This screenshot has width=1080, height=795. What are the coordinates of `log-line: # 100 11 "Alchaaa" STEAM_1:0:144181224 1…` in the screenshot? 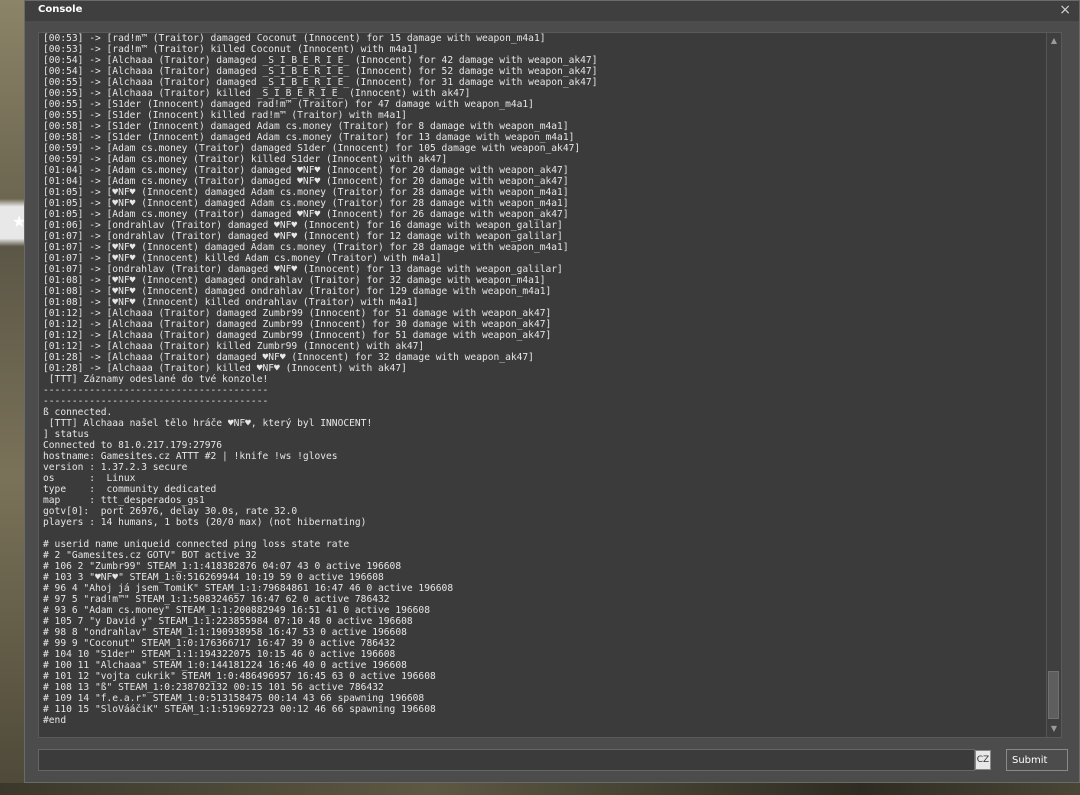 It's located at (225, 665).